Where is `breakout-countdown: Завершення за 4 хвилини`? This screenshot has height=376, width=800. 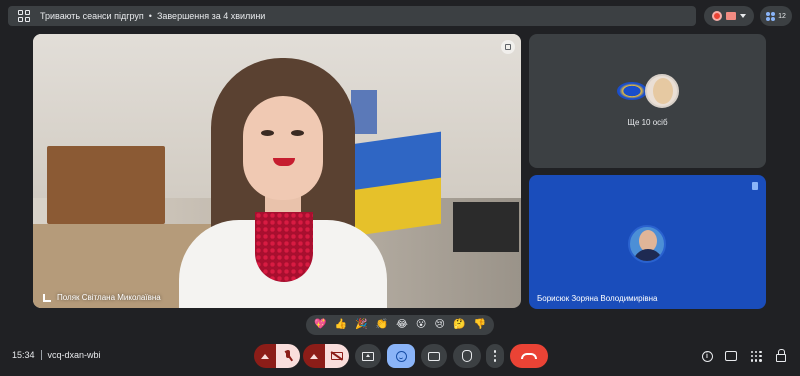
breakout-countdown: Завершення за 4 хвилини is located at coordinates (211, 16).